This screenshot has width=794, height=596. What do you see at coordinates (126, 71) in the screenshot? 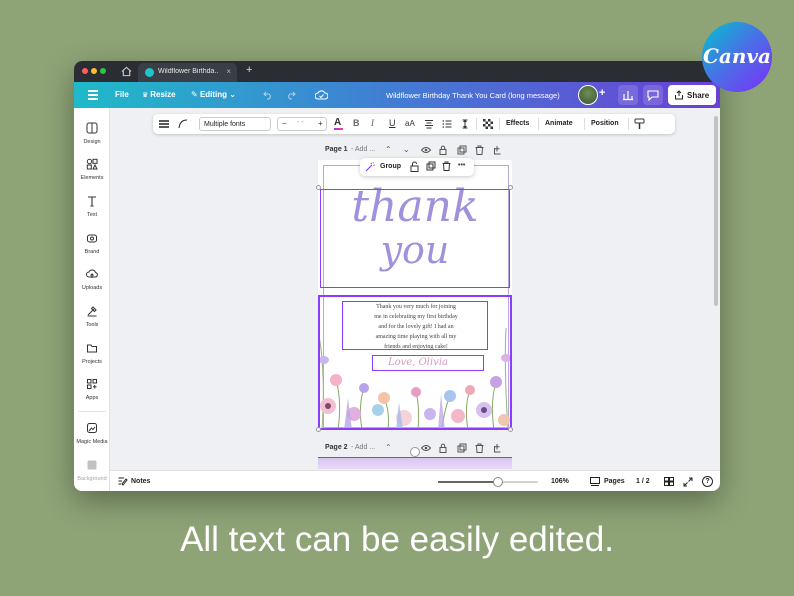
I see `home-icon` at bounding box center [126, 71].